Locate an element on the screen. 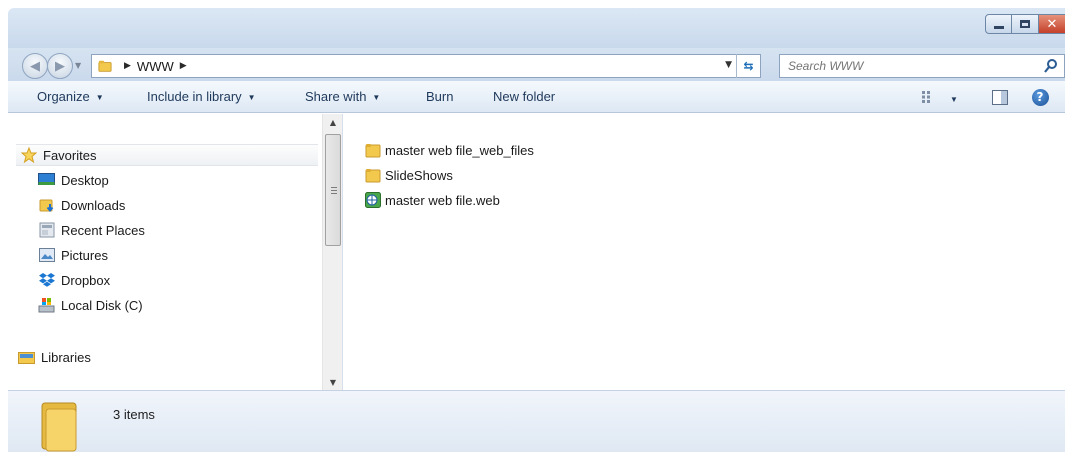 The height and width of the screenshot is (452, 1065). nav-item-label: Local Disk (C) is located at coordinates (102, 305).